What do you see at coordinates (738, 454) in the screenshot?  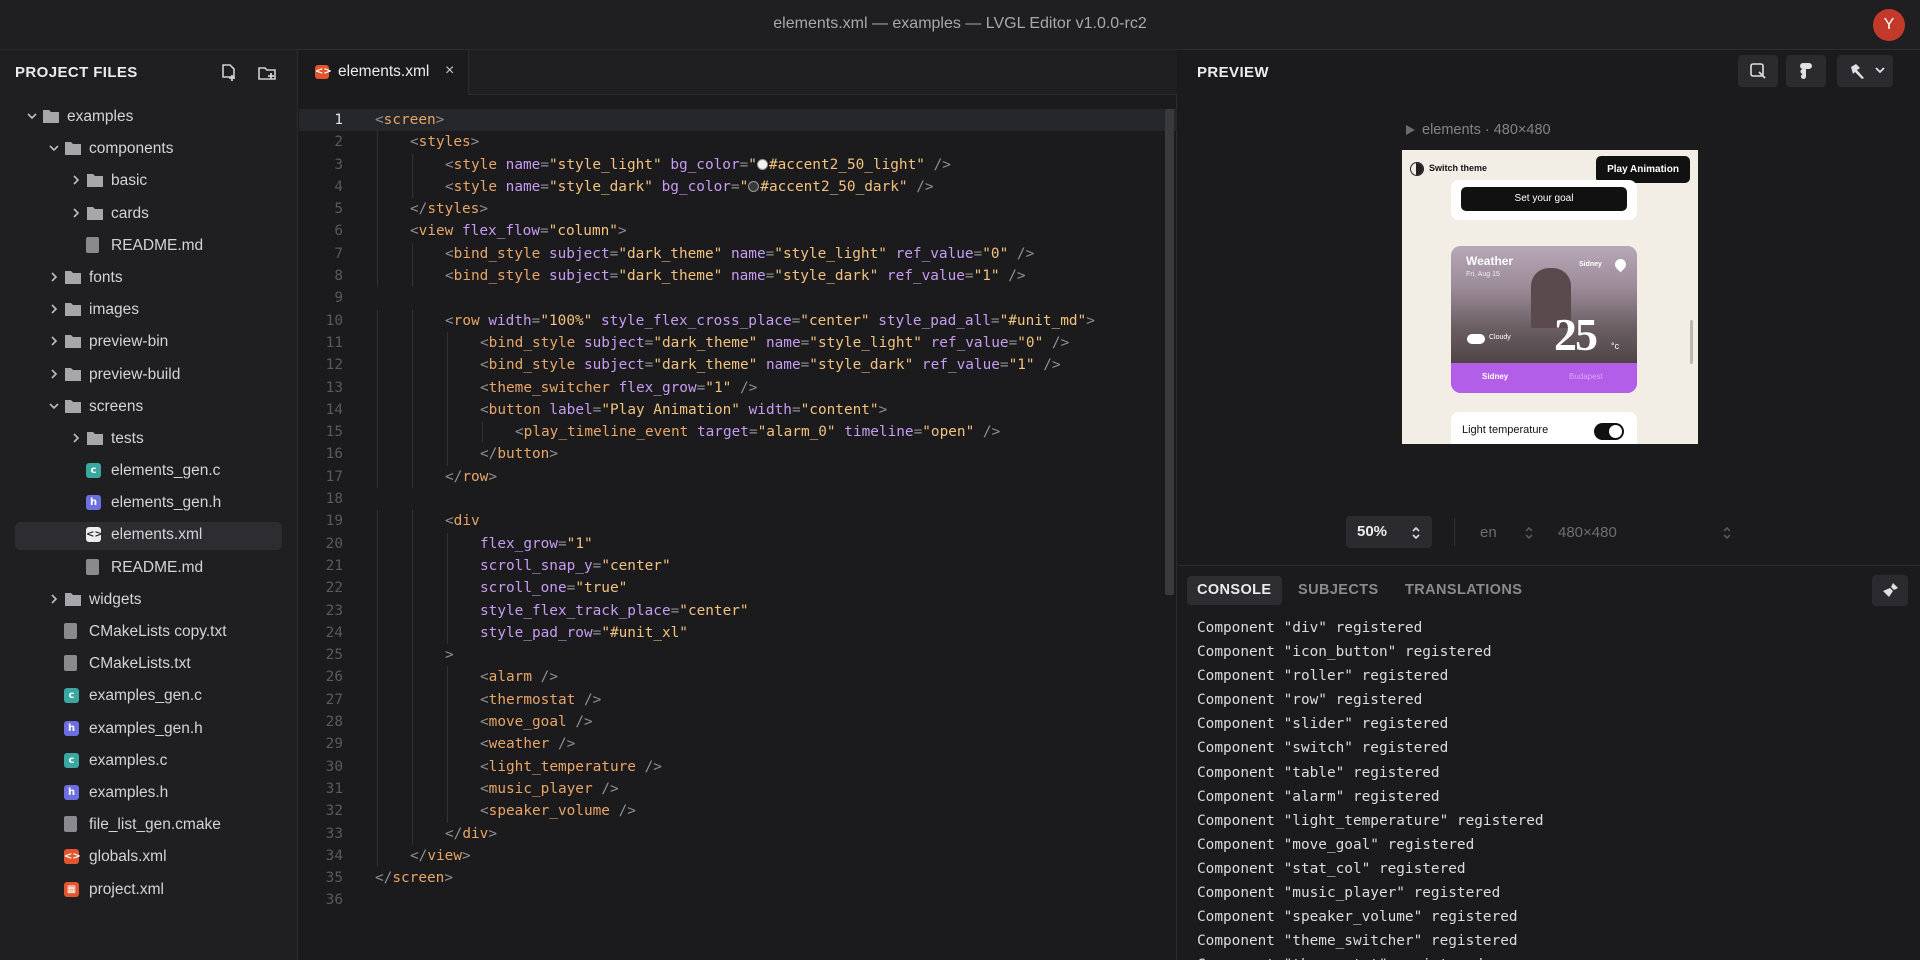 I see `code-line: 16 </button>` at bounding box center [738, 454].